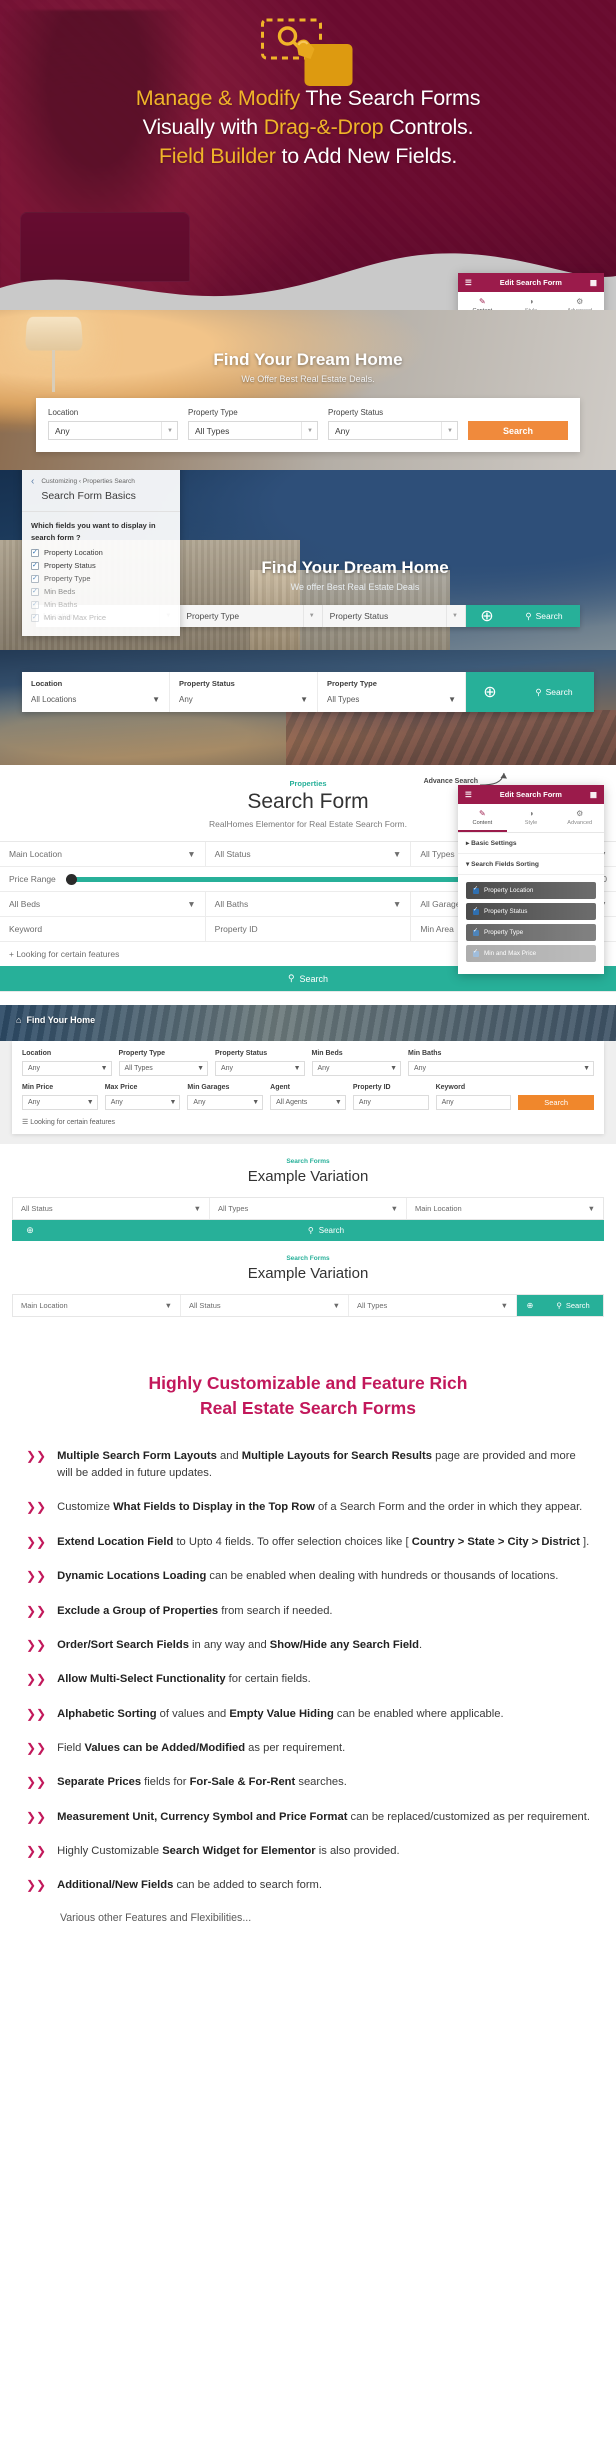 The image size is (616, 2450). I want to click on field-keyword: Keyword, so click(103, 929).